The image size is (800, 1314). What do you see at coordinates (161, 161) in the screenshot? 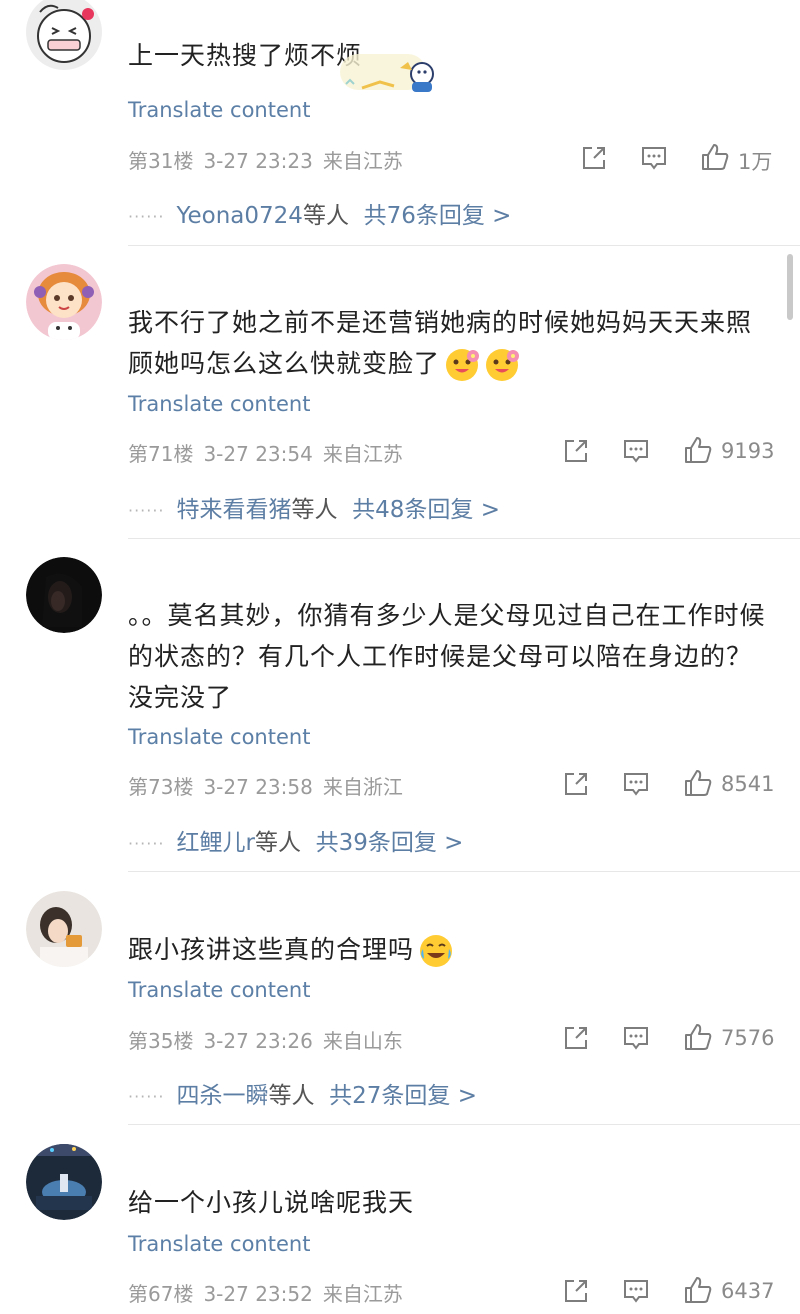
I see `floor-number: 第31楼` at bounding box center [161, 161].